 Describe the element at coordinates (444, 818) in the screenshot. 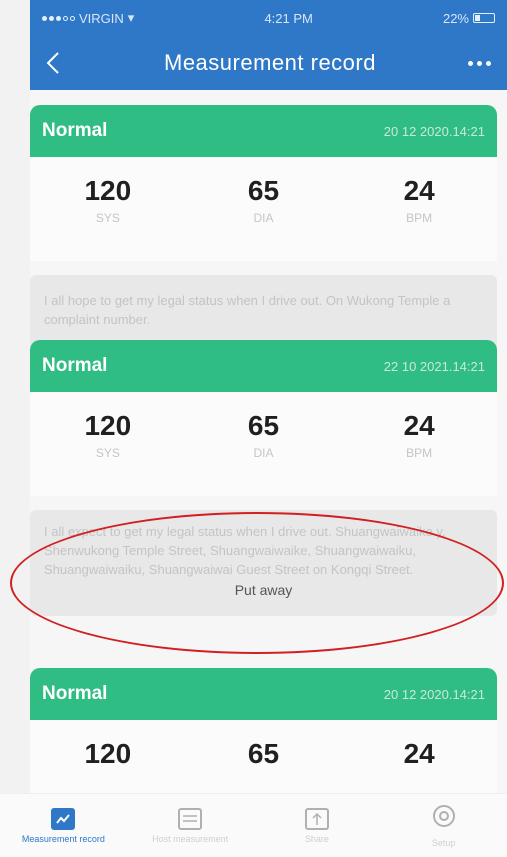

I see `settings-icon` at that location.